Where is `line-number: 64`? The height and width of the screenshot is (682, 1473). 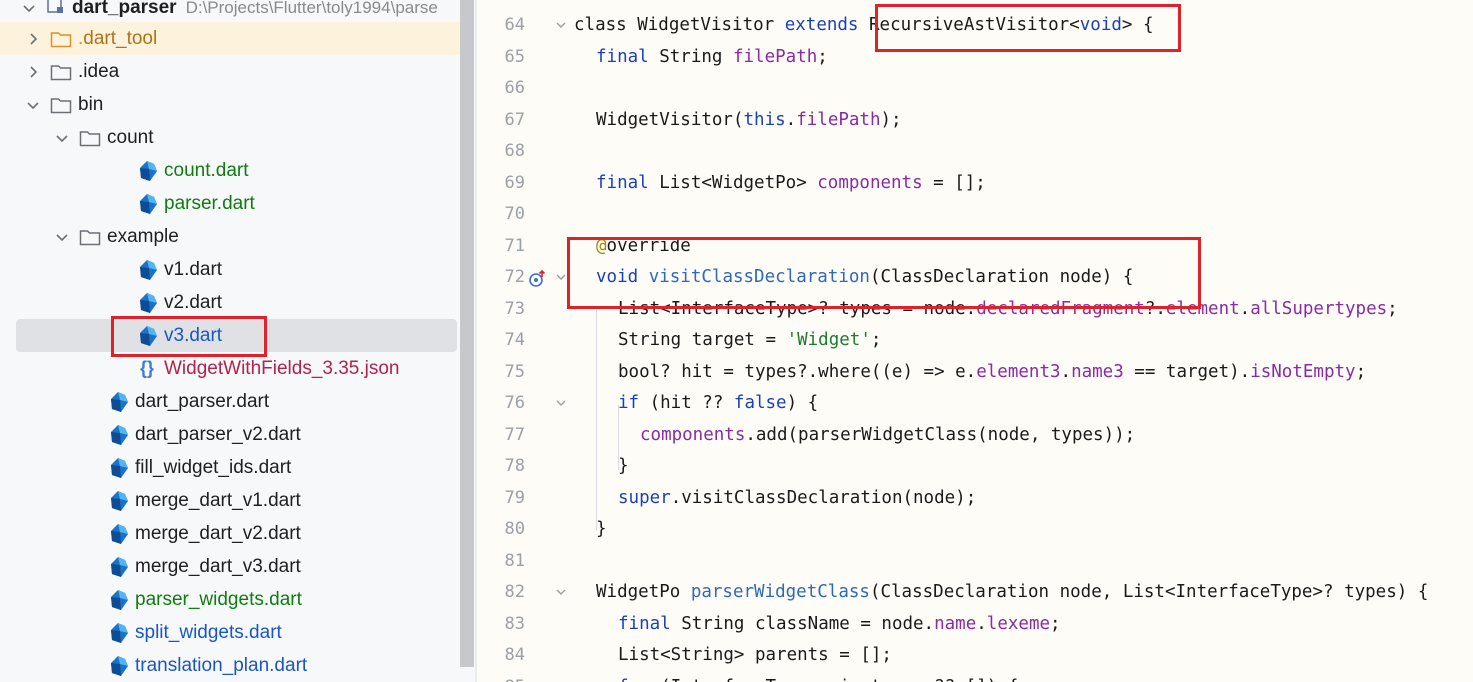
line-number: 64 is located at coordinates (514, 25).